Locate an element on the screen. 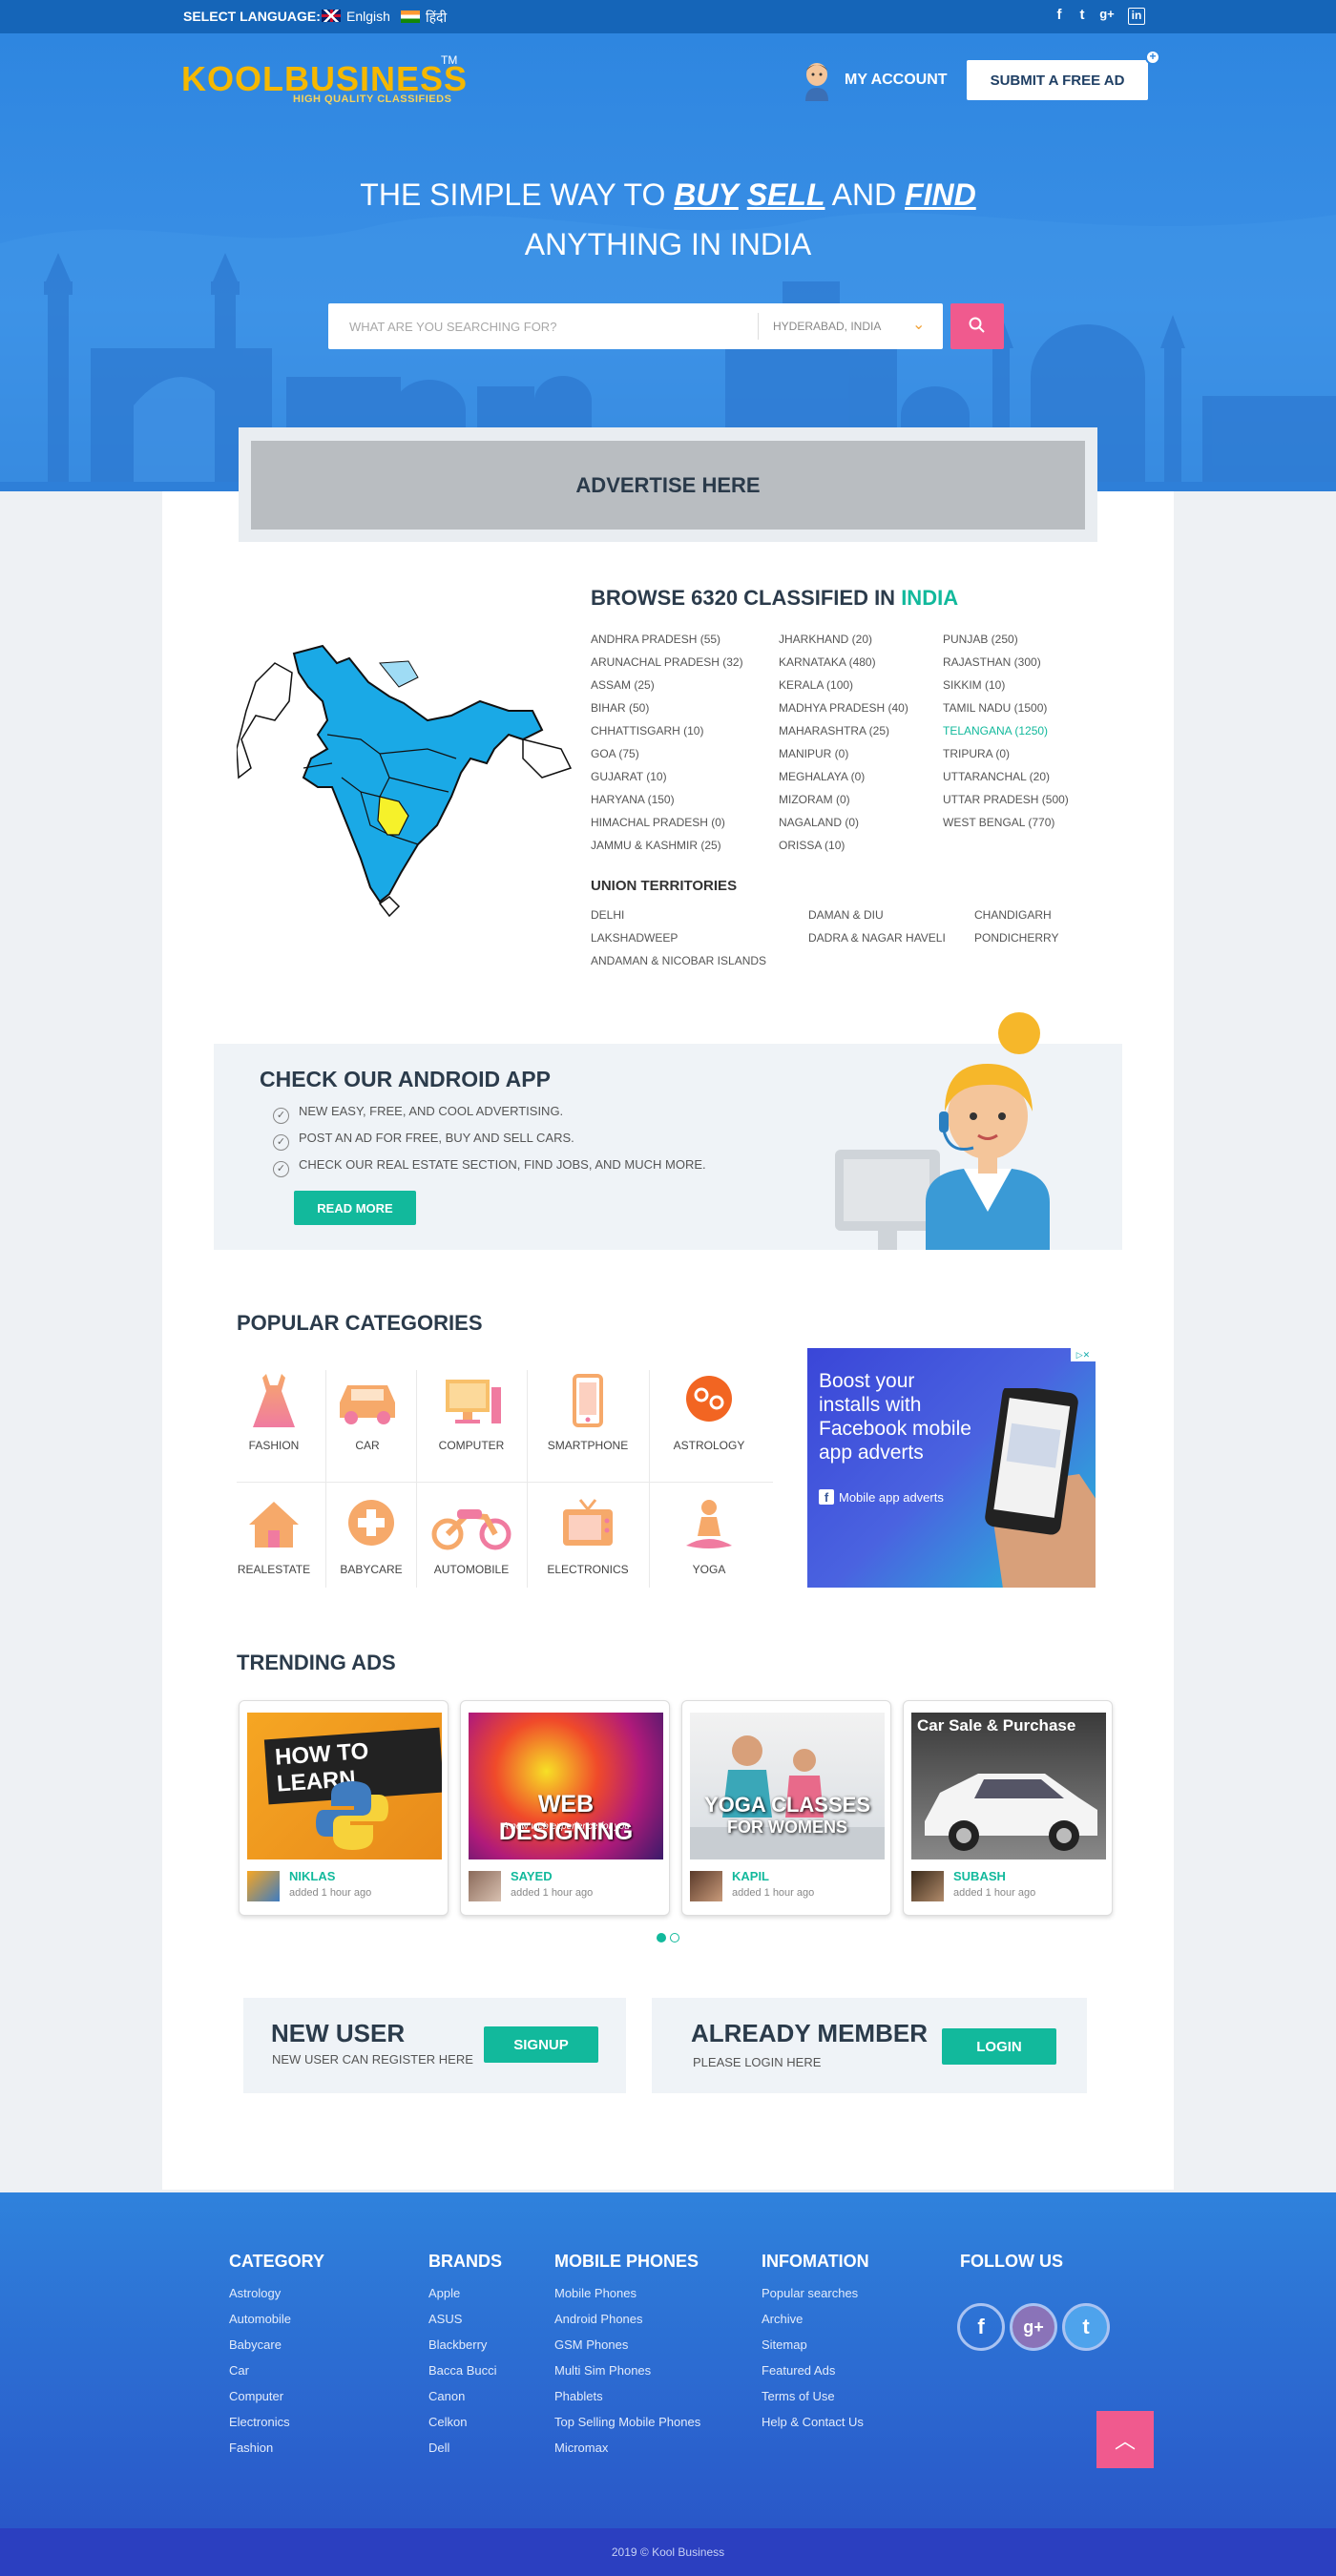  category-electronics: ELECTRONICS is located at coordinates (588, 1536).